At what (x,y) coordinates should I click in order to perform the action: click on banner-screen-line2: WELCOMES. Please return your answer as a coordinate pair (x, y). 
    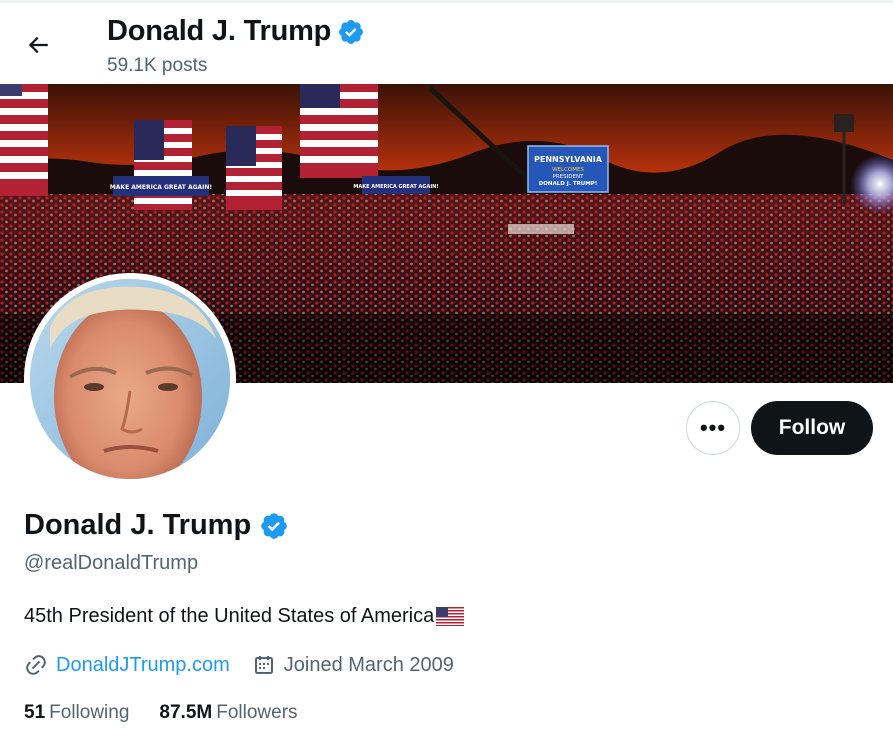
    Looking at the image, I should click on (568, 170).